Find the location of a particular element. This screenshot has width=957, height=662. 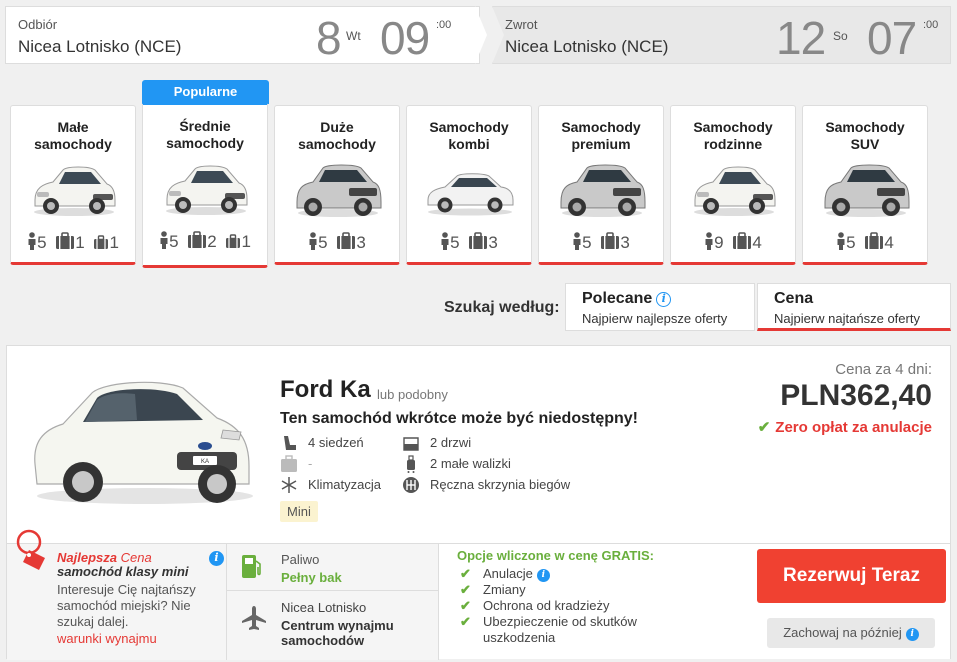

category-title: Małe samochody is located at coordinates (73, 135).